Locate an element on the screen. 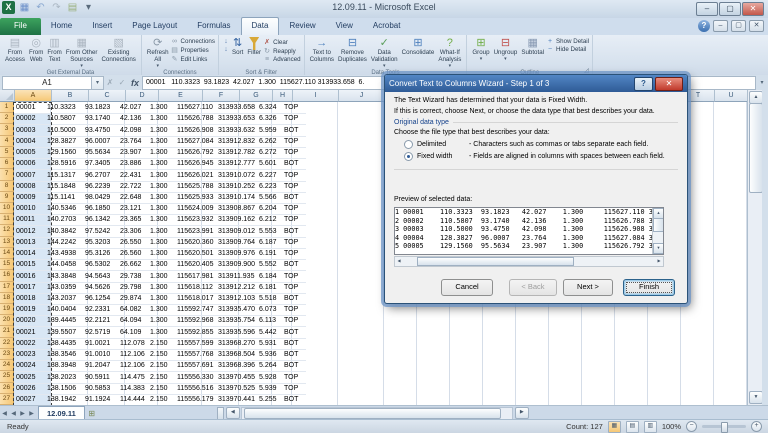 Image resolution: width=768 pixels, height=433 pixels. column-header-D: D is located at coordinates (142, 96).